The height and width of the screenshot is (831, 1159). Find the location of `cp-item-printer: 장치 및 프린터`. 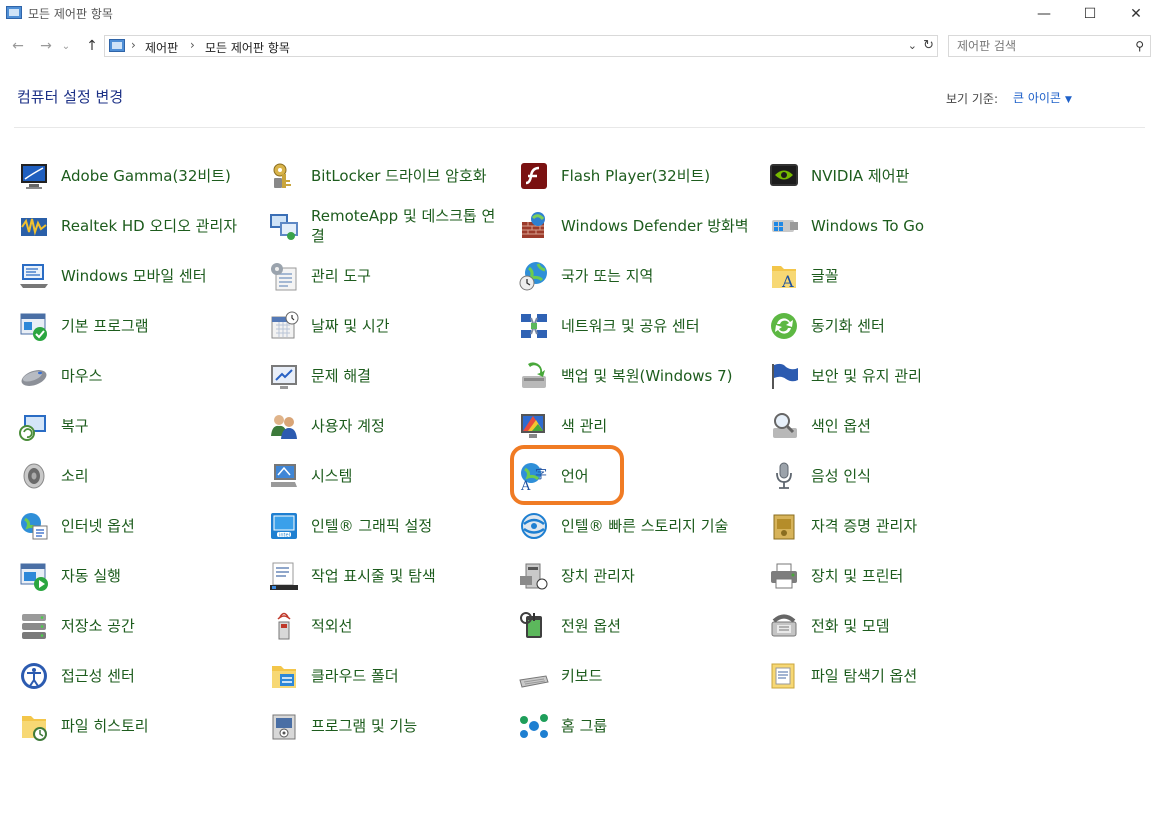

cp-item-printer: 장치 및 프린터 is located at coordinates (883, 576).